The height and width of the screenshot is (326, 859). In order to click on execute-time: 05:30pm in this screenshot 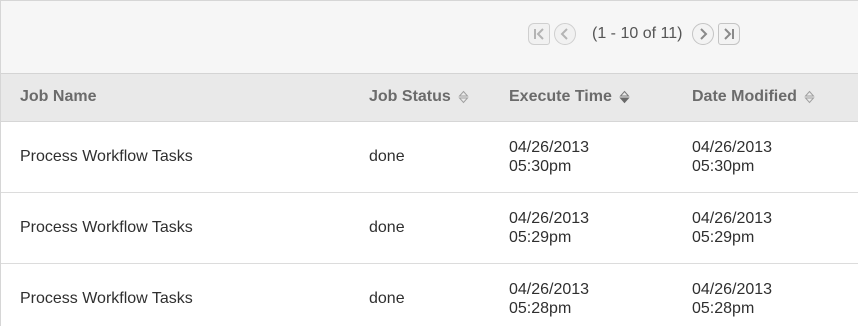, I will do `click(540, 166)`.